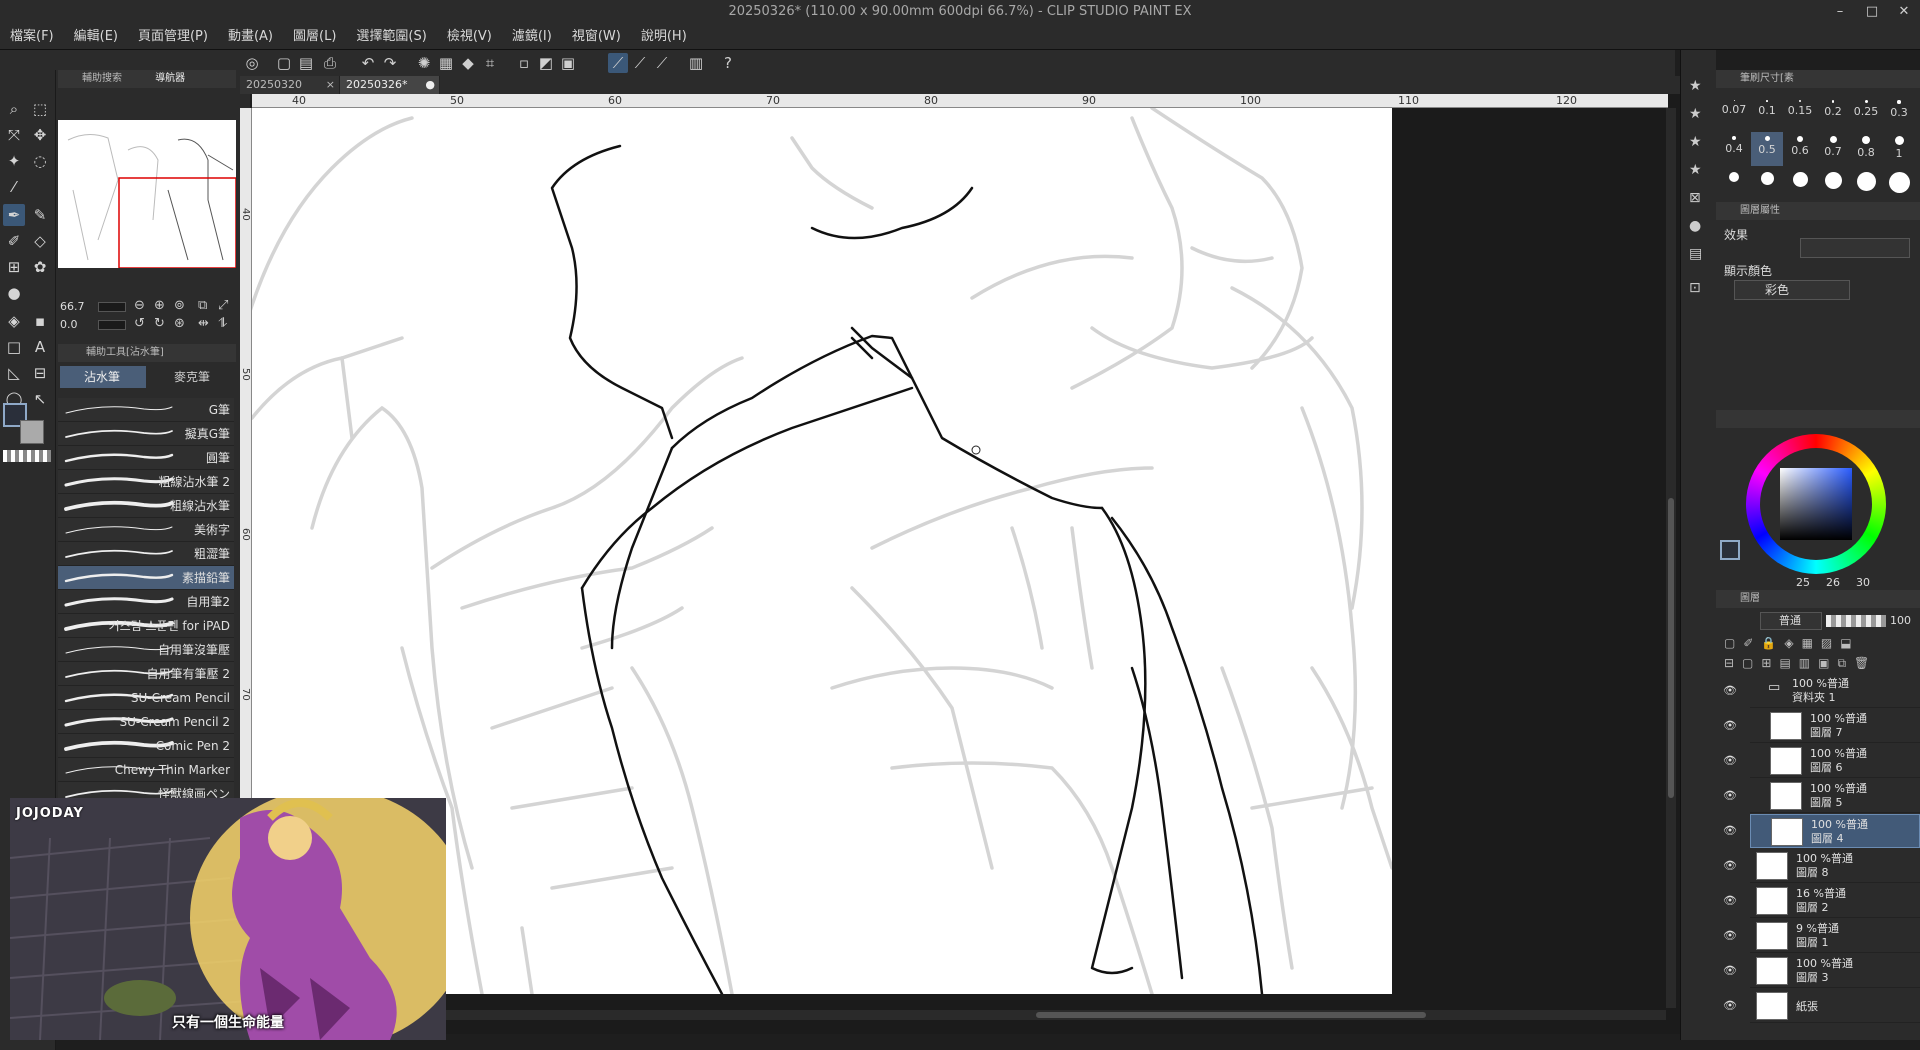 This screenshot has width=1920, height=1050. I want to click on auto-select-icon: ✦, so click(14, 161).